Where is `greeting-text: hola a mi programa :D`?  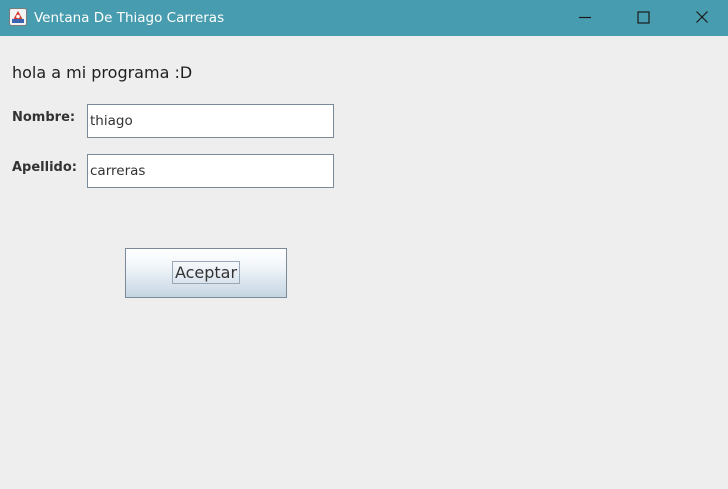 greeting-text: hola a mi programa :D is located at coordinates (102, 72).